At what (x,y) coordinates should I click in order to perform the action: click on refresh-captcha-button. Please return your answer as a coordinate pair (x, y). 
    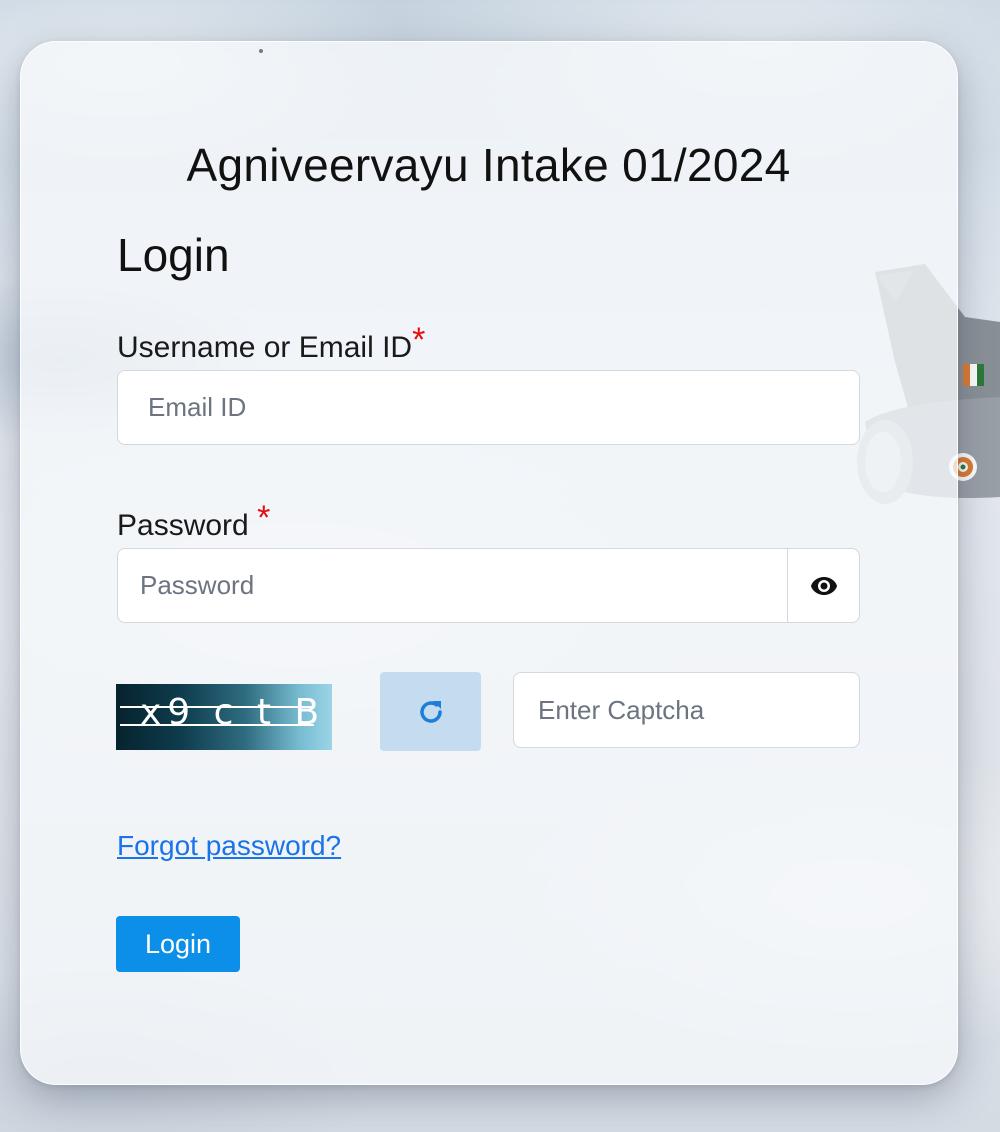
    Looking at the image, I should click on (430, 711).